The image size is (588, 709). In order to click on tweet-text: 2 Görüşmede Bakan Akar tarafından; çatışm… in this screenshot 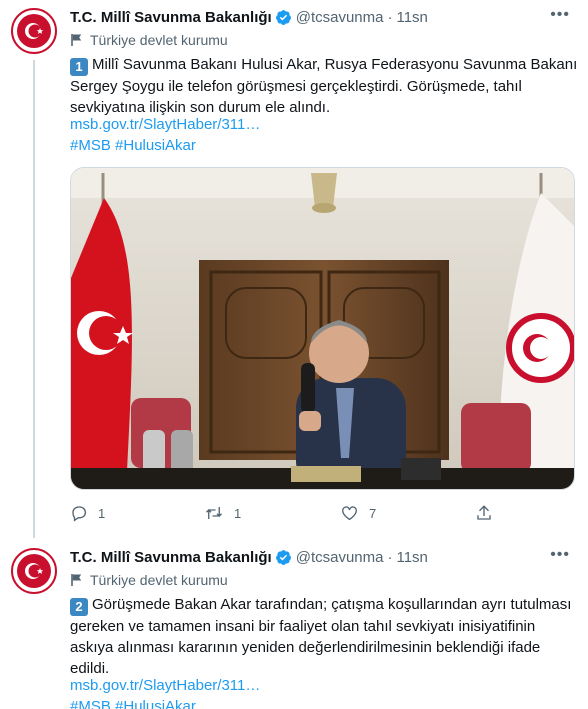, I will do `click(324, 636)`.